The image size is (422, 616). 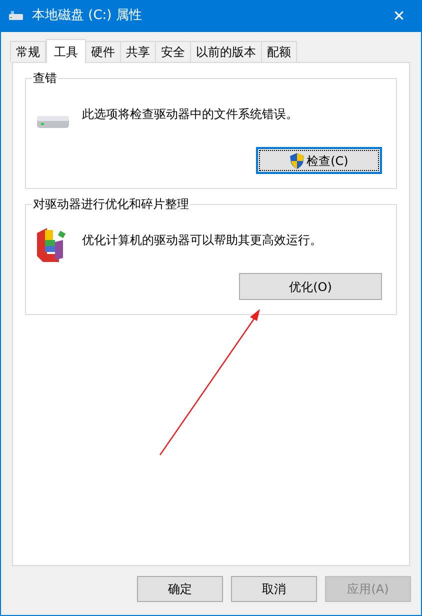 What do you see at coordinates (190, 114) in the screenshot?
I see `description: 此选项将检查驱动器中的文件系统错误。` at bounding box center [190, 114].